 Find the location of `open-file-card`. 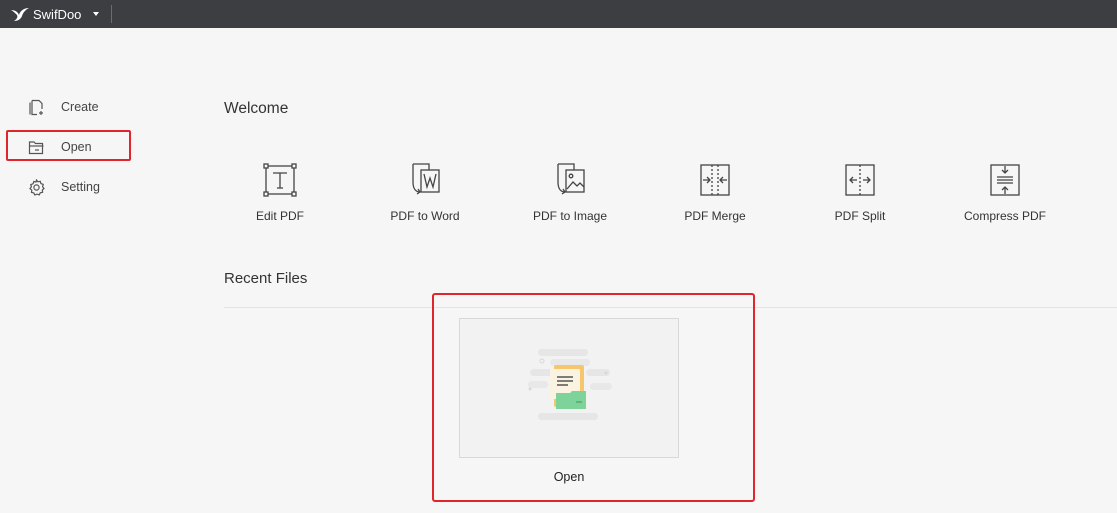

open-file-card is located at coordinates (569, 388).